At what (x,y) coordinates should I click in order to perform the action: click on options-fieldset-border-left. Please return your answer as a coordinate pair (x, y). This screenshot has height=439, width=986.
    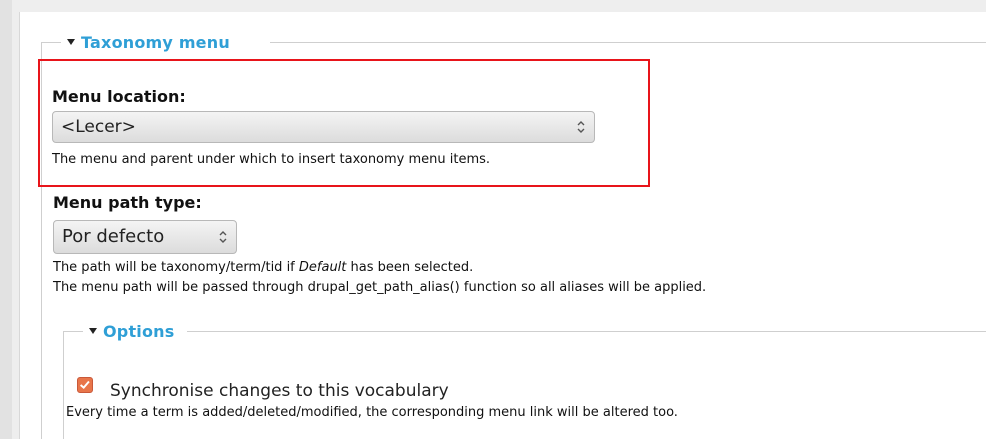
    Looking at the image, I should click on (63, 385).